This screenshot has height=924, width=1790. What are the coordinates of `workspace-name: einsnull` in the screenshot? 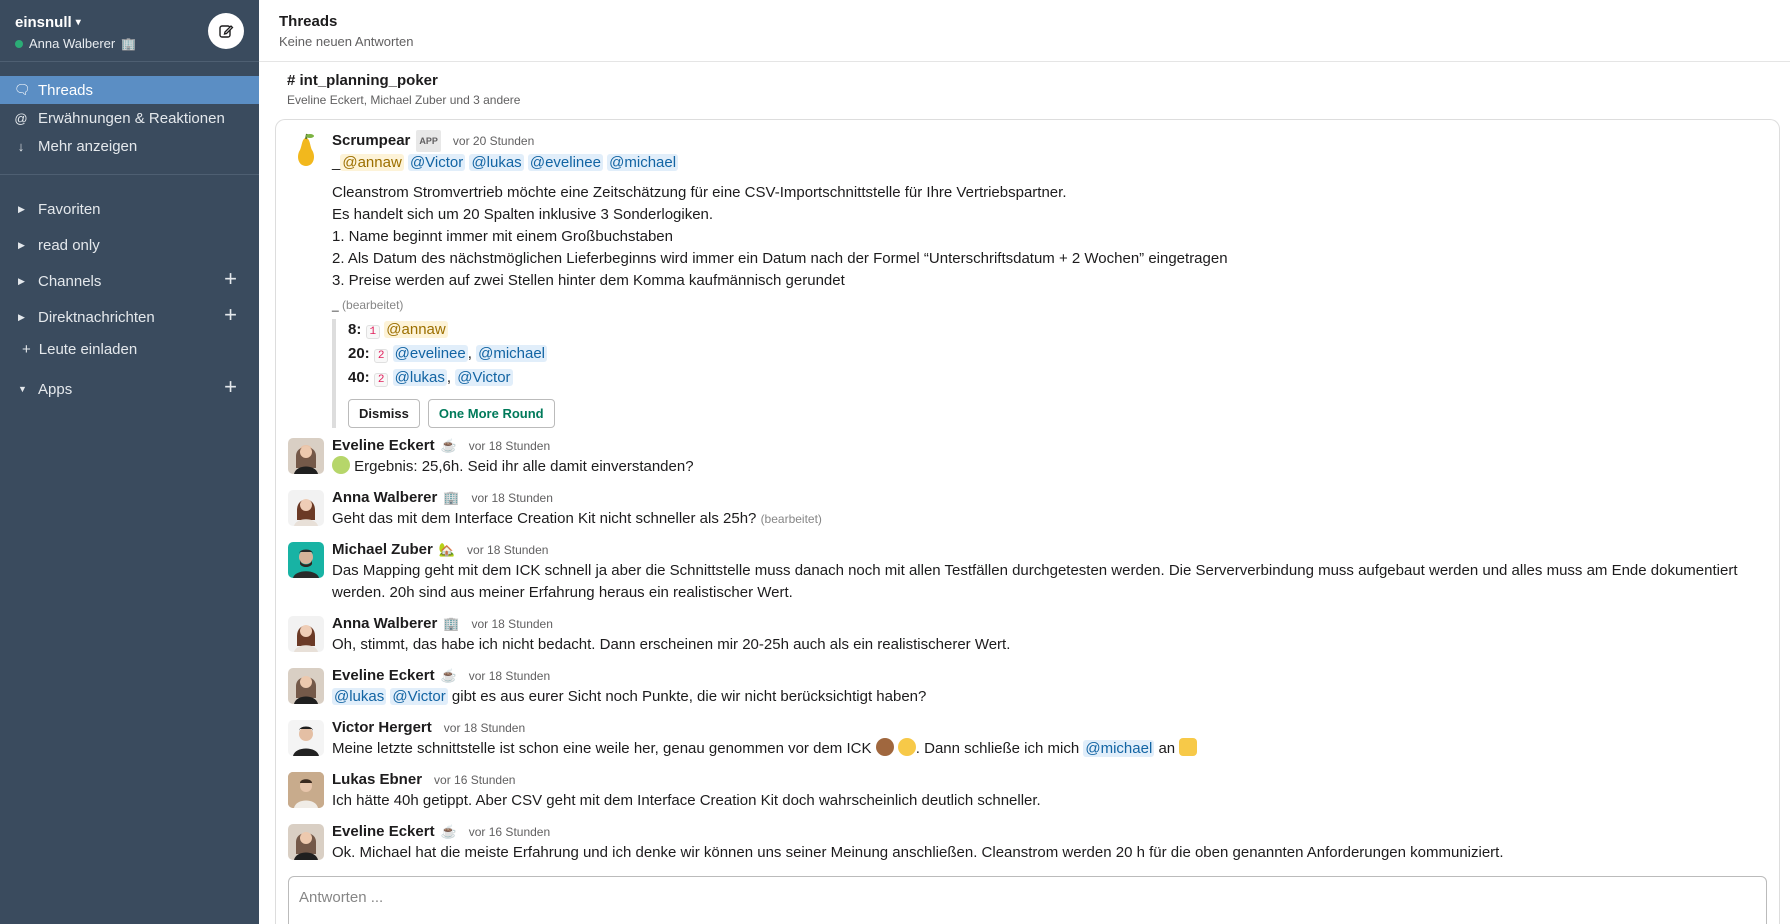 It's located at (43, 22).